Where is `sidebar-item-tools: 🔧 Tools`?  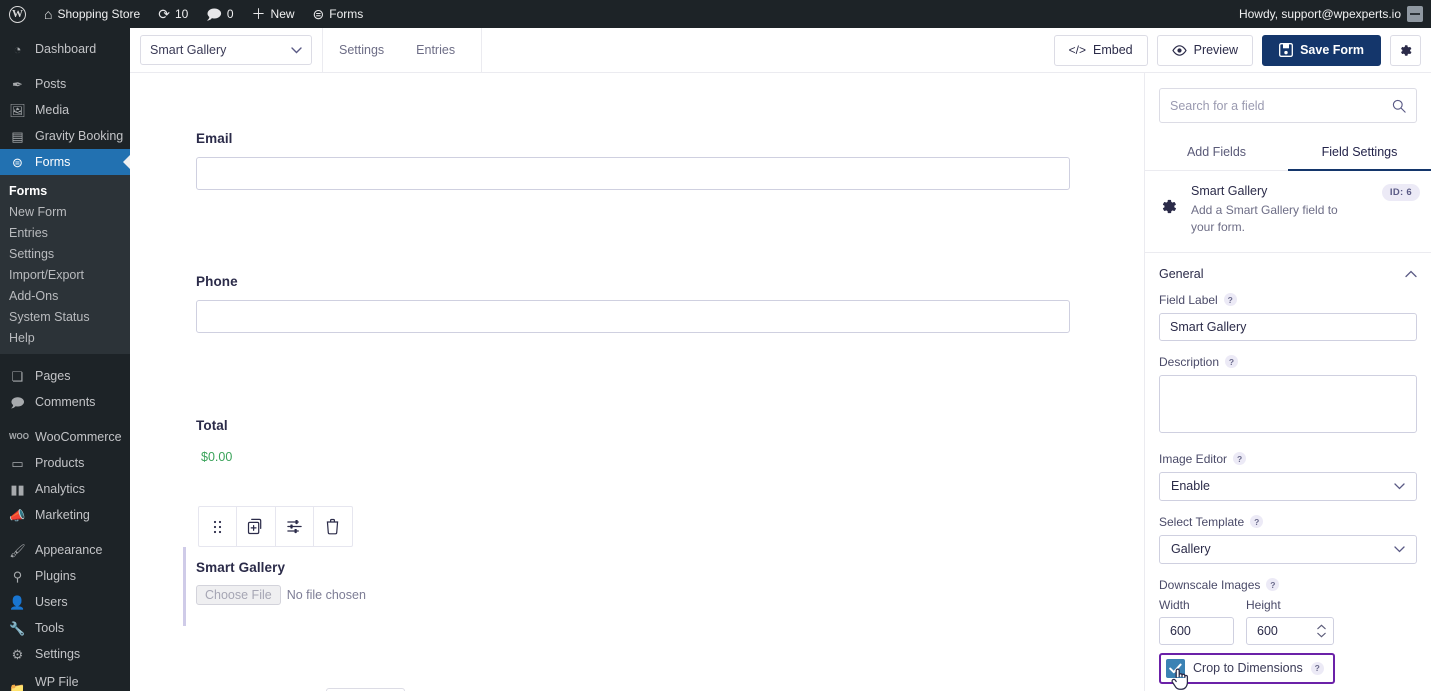 sidebar-item-tools: 🔧 Tools is located at coordinates (65, 628).